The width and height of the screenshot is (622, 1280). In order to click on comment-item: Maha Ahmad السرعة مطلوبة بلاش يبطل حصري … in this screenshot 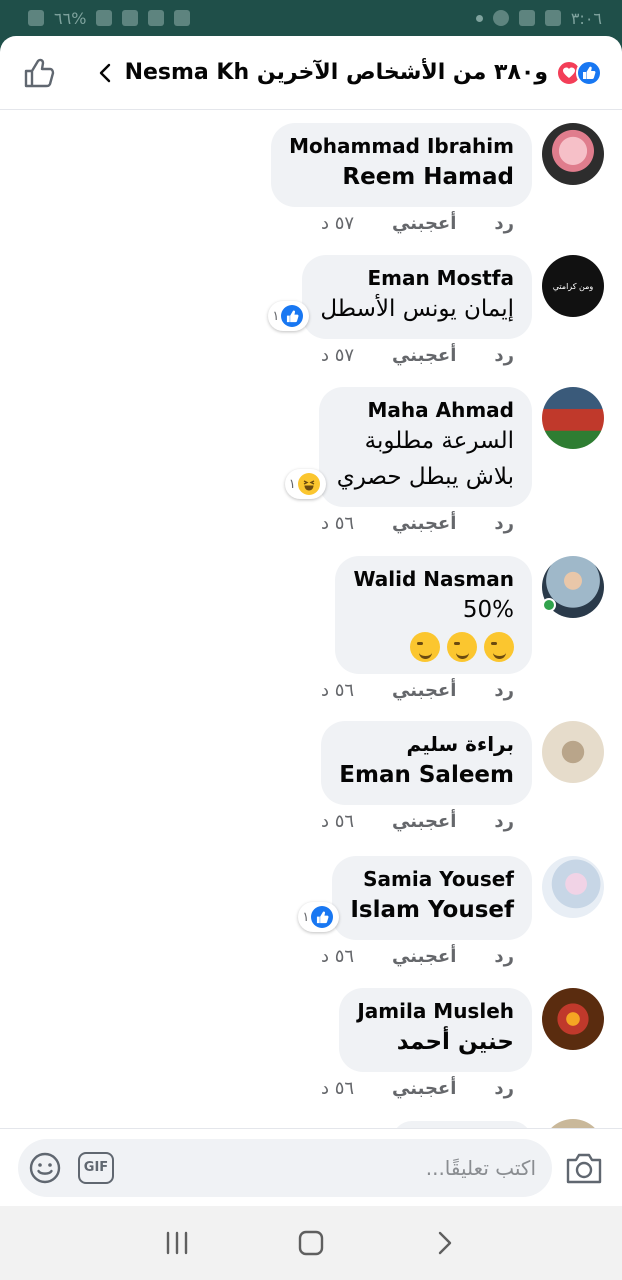, I will do `click(444, 460)`.